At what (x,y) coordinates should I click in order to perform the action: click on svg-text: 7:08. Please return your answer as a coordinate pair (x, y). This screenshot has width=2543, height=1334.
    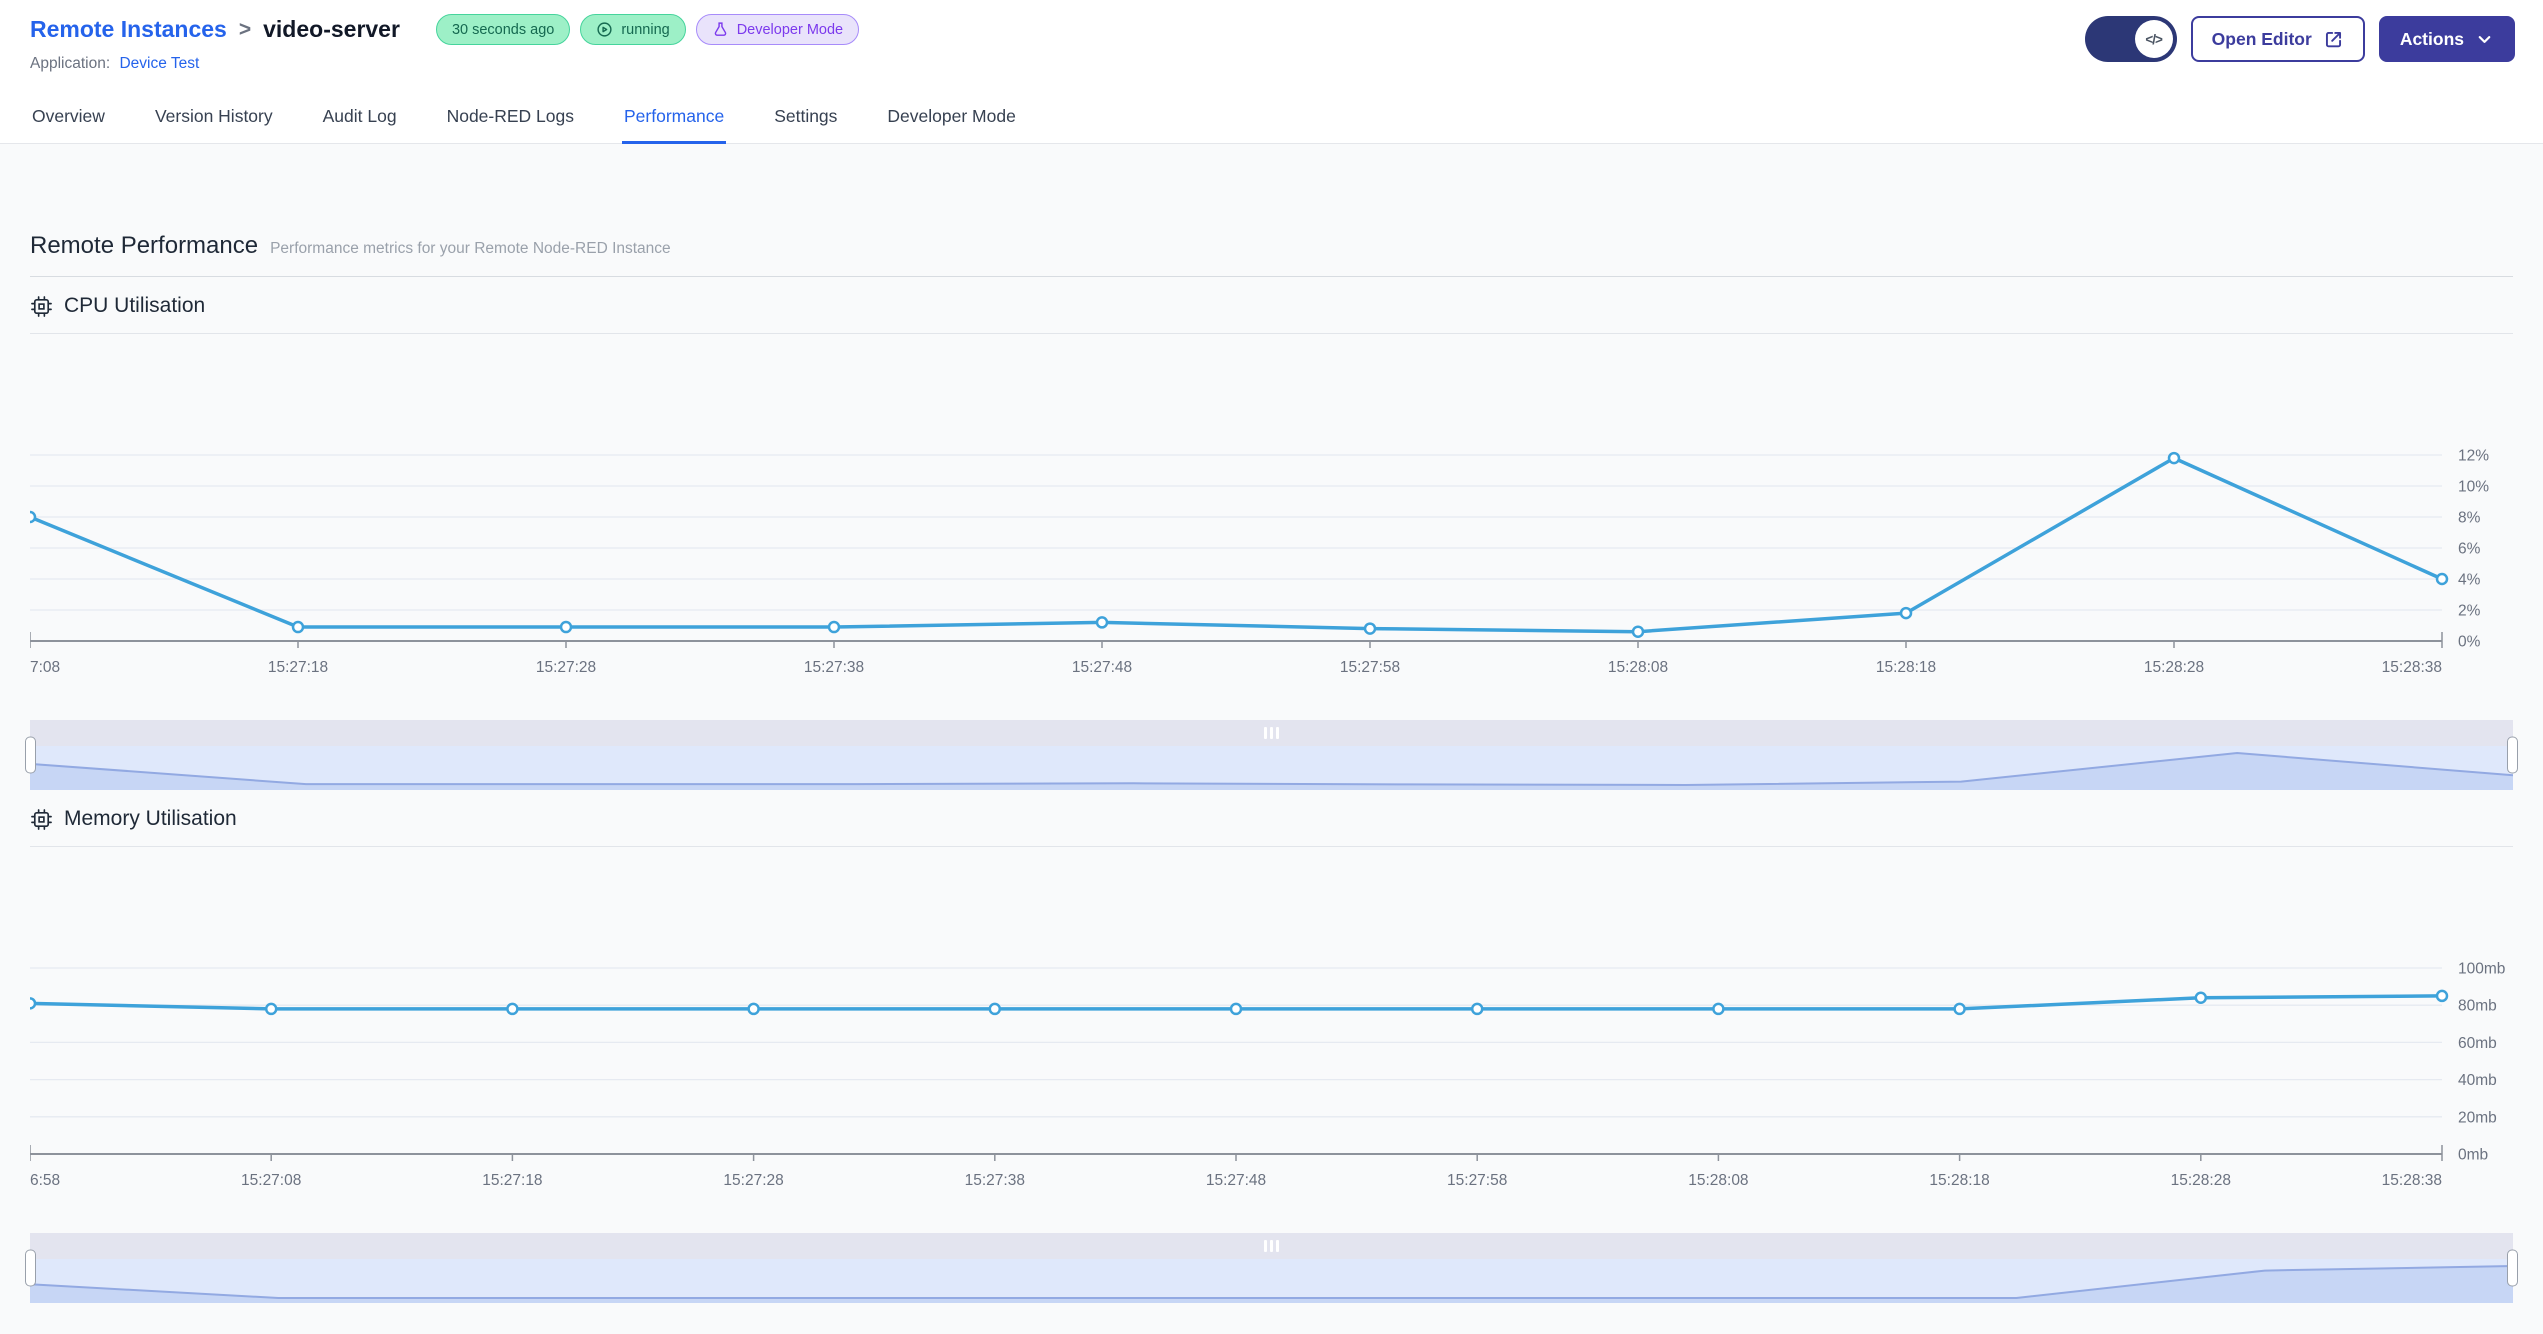
    Looking at the image, I should click on (45, 667).